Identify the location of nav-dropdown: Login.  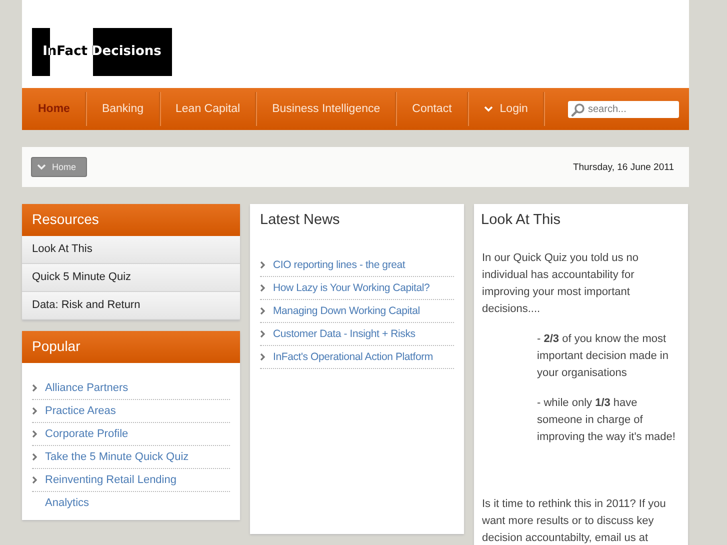
(506, 109).